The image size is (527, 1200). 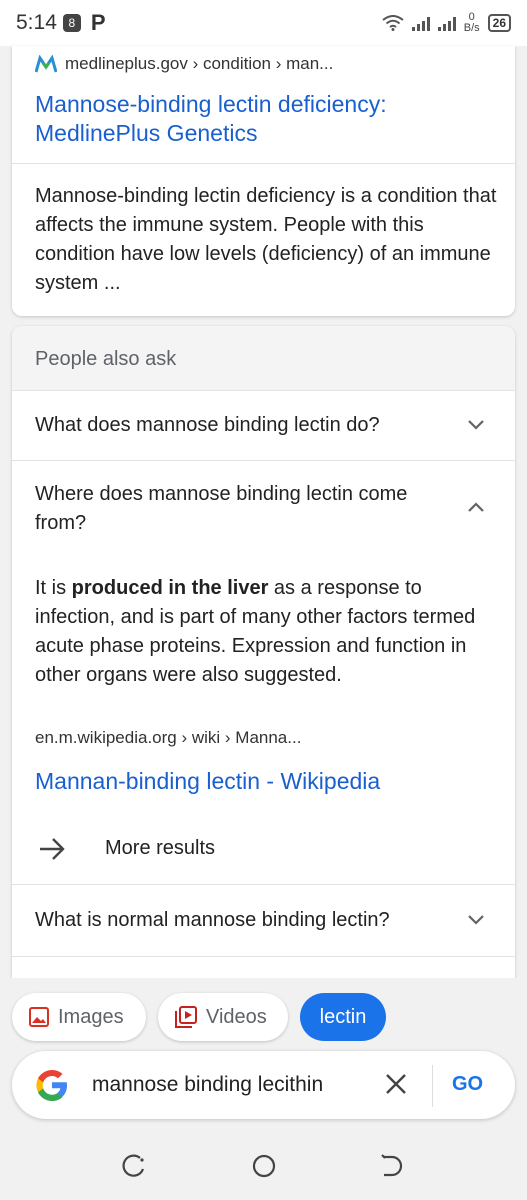 I want to click on recent-apps-icon, so click(x=134, y=1166).